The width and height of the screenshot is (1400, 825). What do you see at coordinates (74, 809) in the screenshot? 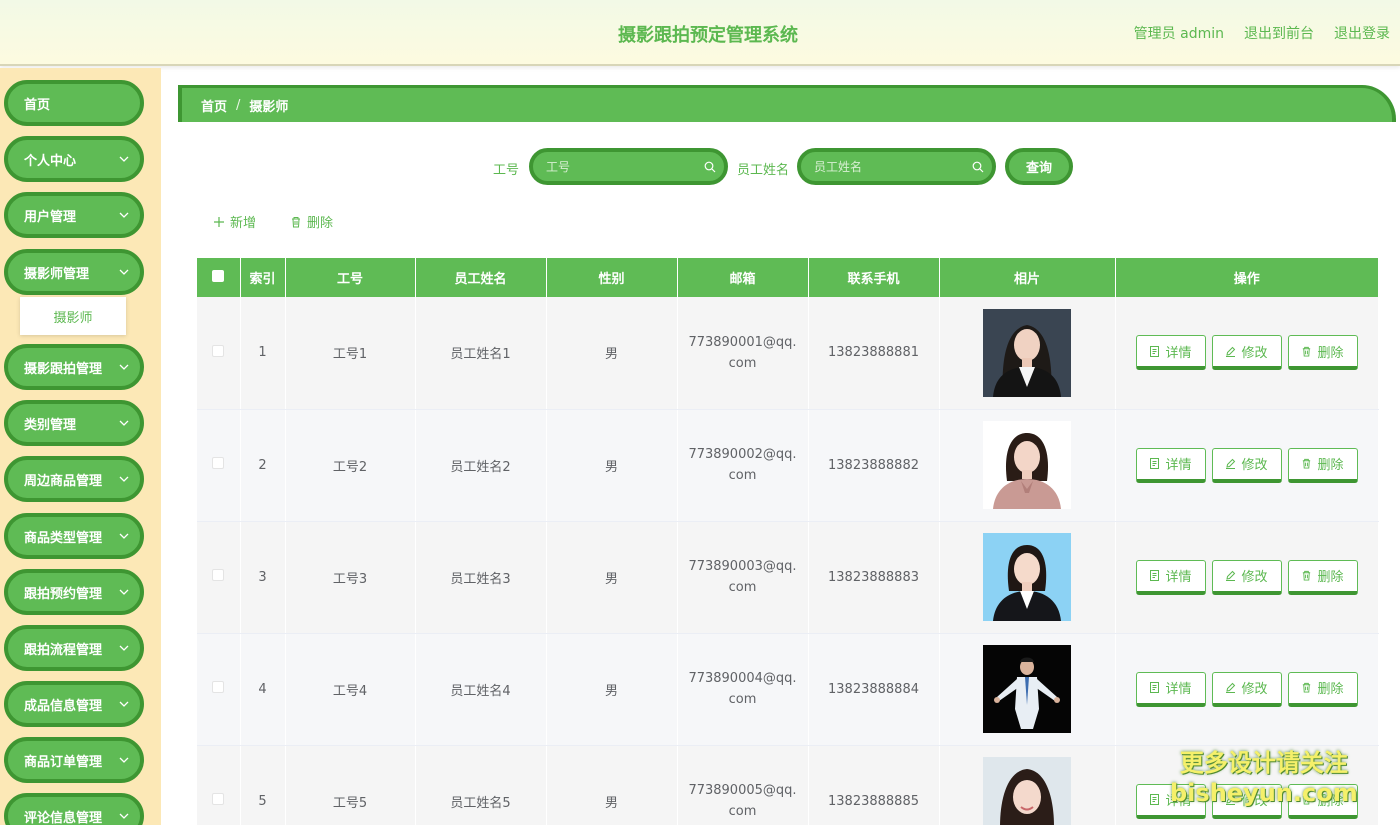
I see `sidebar-item-comments: 评论信息管理` at bounding box center [74, 809].